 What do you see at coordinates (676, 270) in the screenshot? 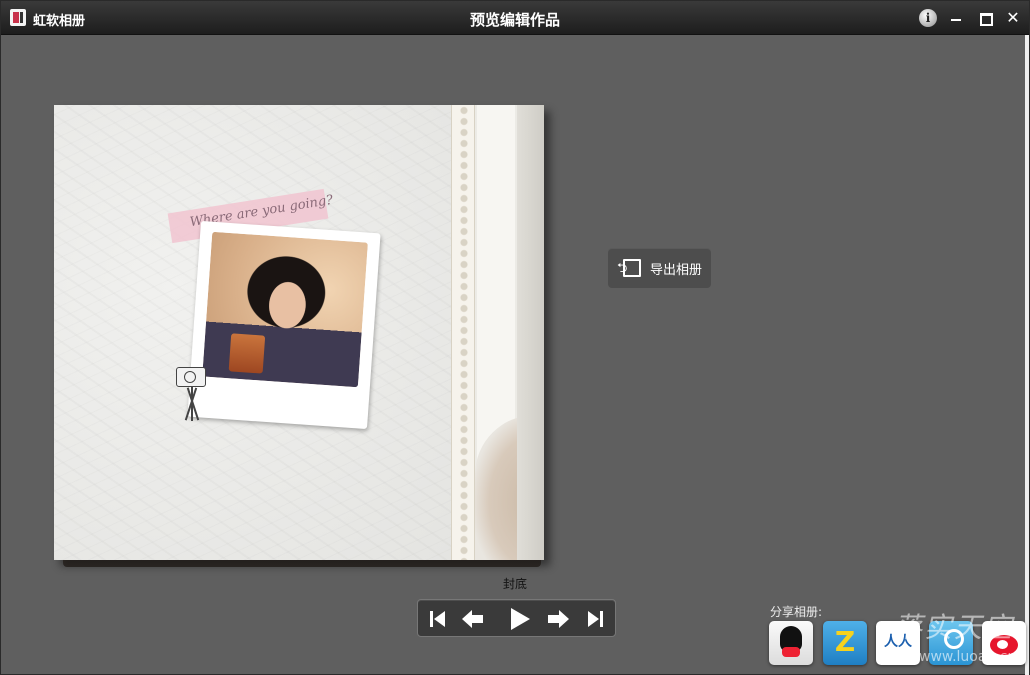
I see `export-label: 导出相册` at bounding box center [676, 270].